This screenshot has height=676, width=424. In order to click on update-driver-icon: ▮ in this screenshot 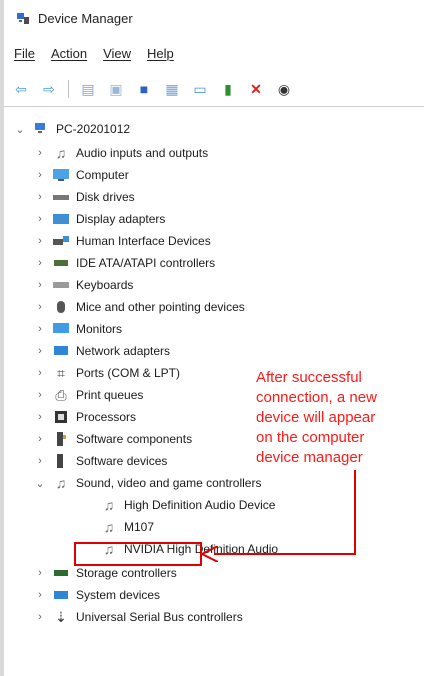, I will do `click(228, 89)`.